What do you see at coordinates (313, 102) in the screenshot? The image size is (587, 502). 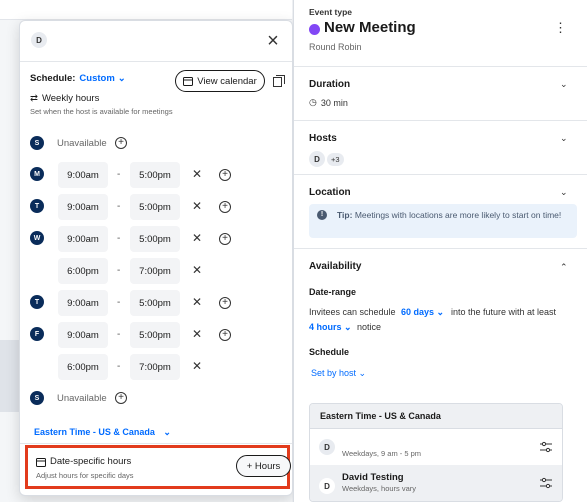 I see `clock-icon: ◷` at bounding box center [313, 102].